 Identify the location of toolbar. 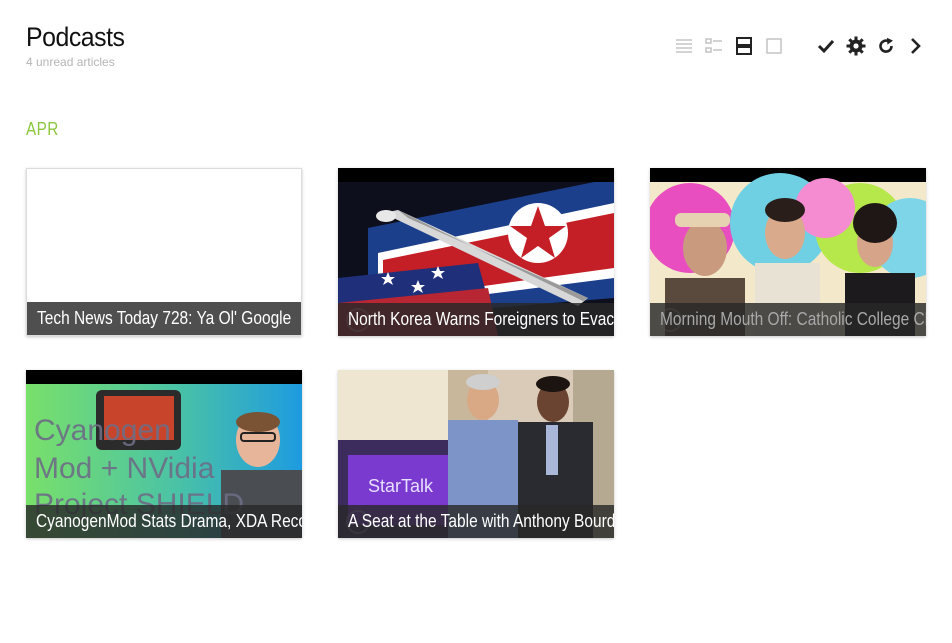
(797, 46).